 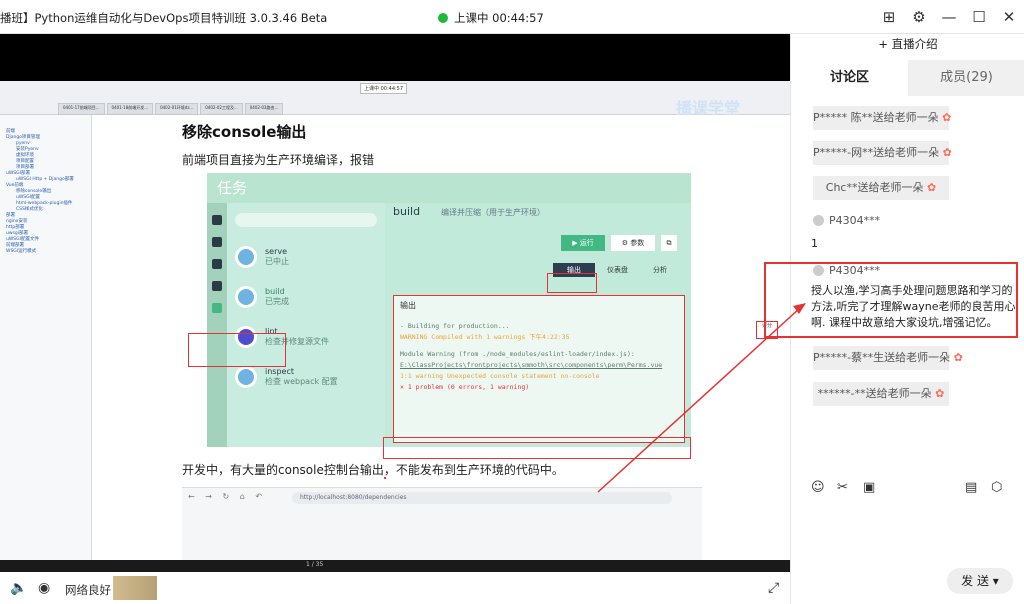 I want to click on task-name: serve, so click(x=276, y=251).